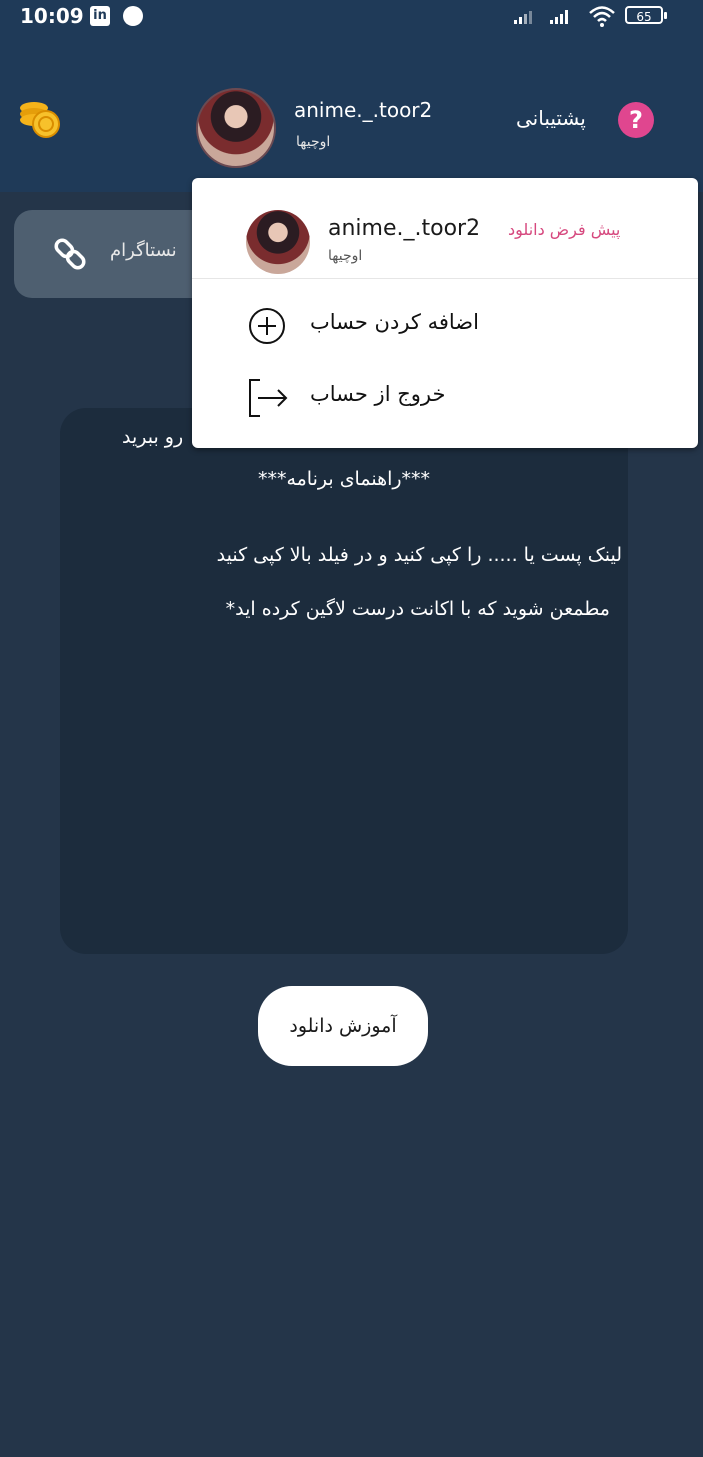 The height and width of the screenshot is (1457, 703). I want to click on download-tutorial-button: آموزش دانلود, so click(343, 1026).